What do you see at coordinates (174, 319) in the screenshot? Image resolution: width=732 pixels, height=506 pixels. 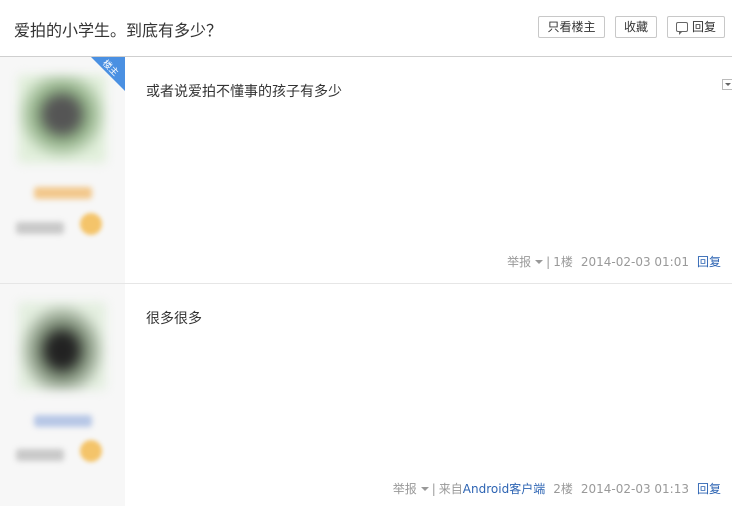 I see `post-content: 很多很多` at bounding box center [174, 319].